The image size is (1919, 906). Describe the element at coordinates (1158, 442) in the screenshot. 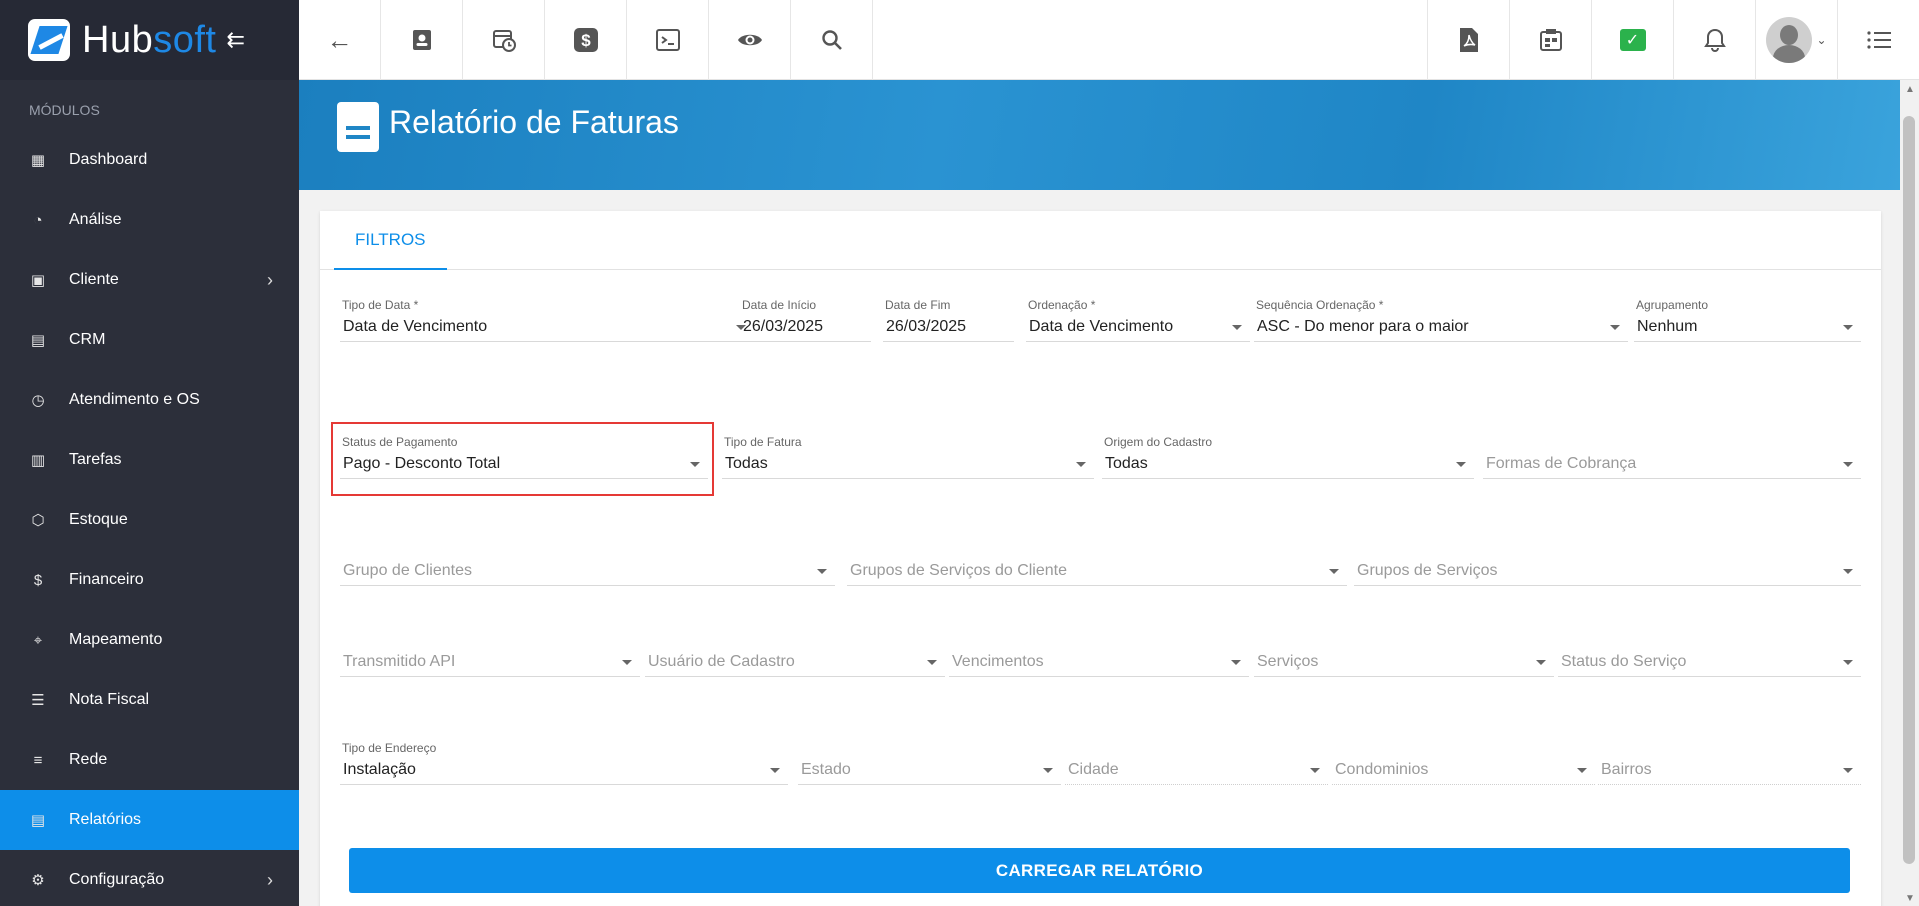

I see `field-label: Origem do Cadastro` at that location.